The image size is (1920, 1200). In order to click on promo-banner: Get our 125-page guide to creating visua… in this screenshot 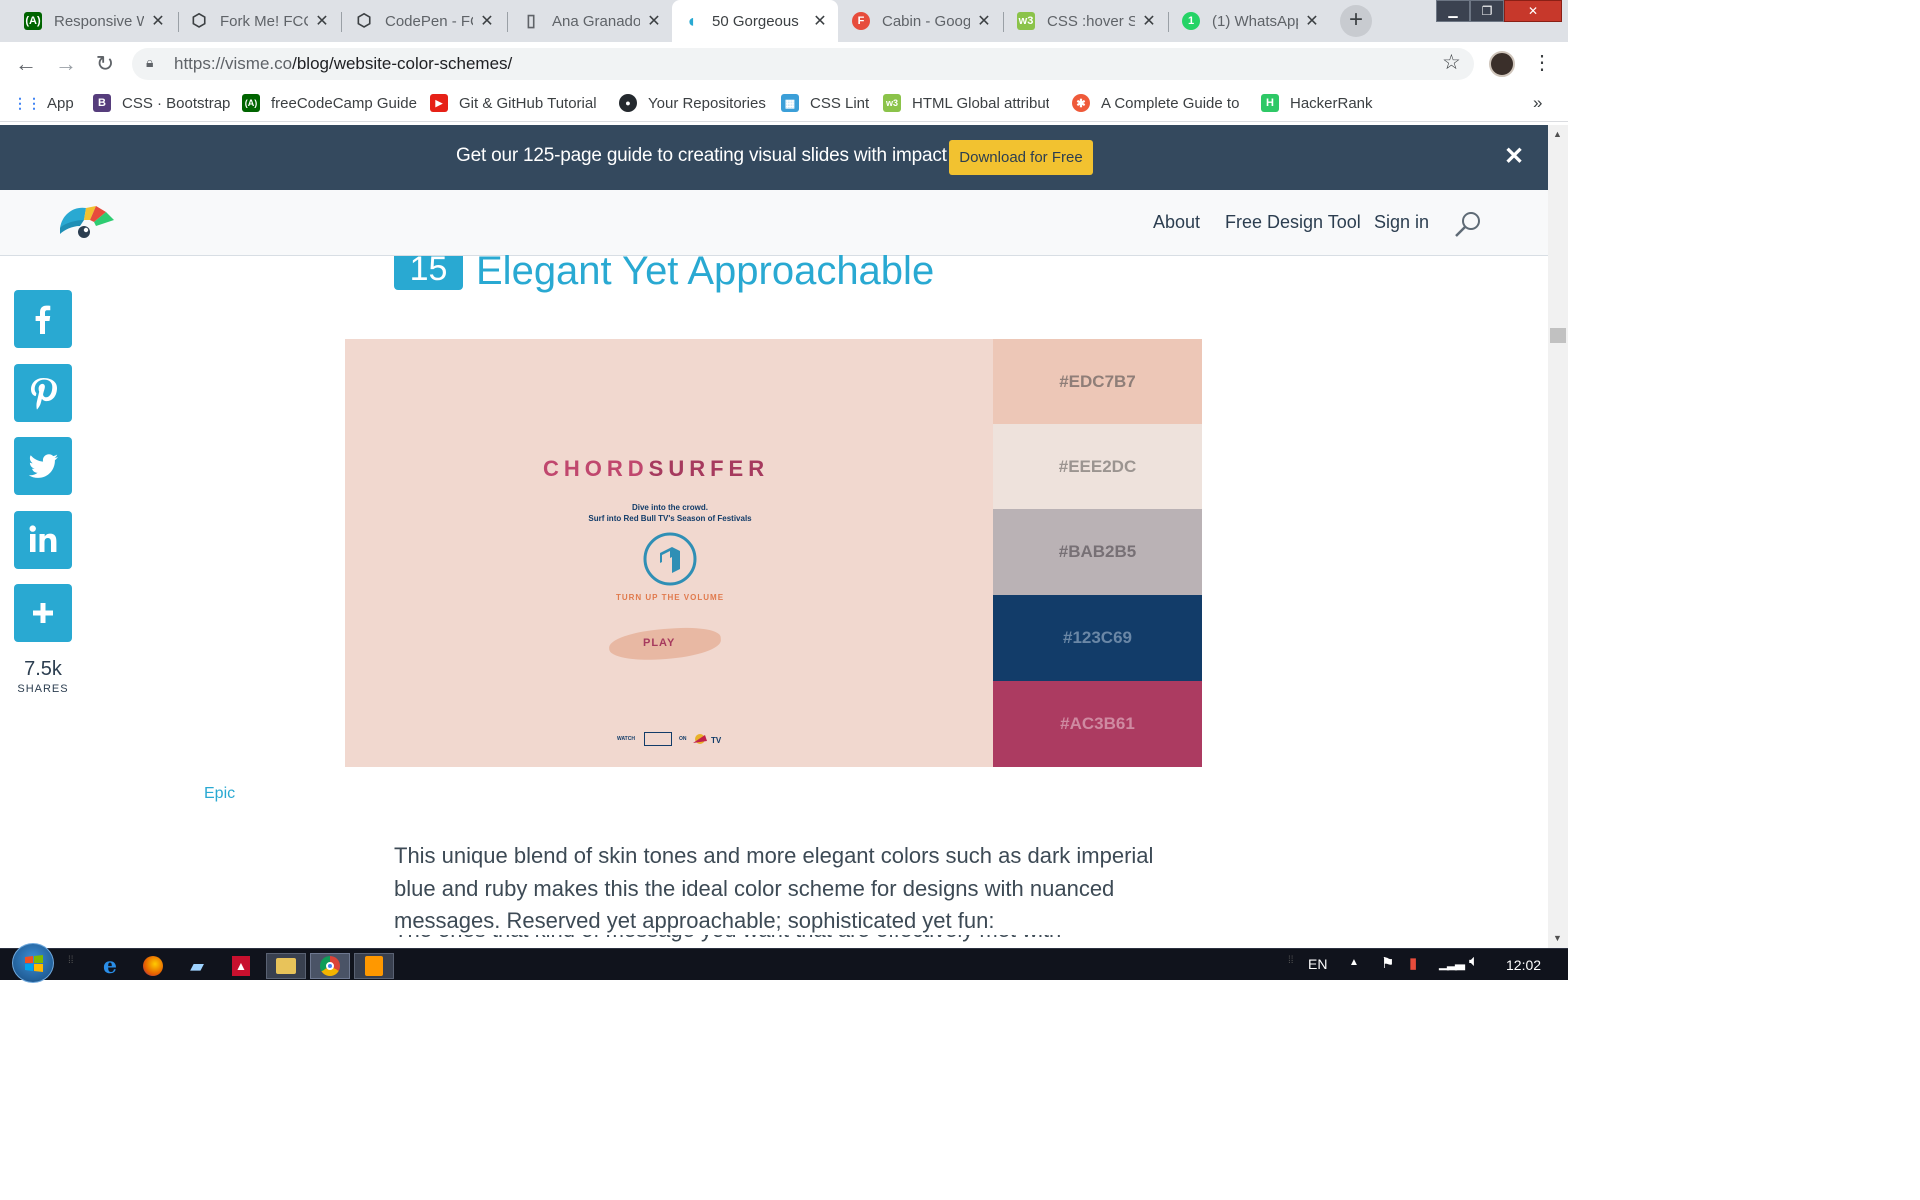, I will do `click(774, 157)`.